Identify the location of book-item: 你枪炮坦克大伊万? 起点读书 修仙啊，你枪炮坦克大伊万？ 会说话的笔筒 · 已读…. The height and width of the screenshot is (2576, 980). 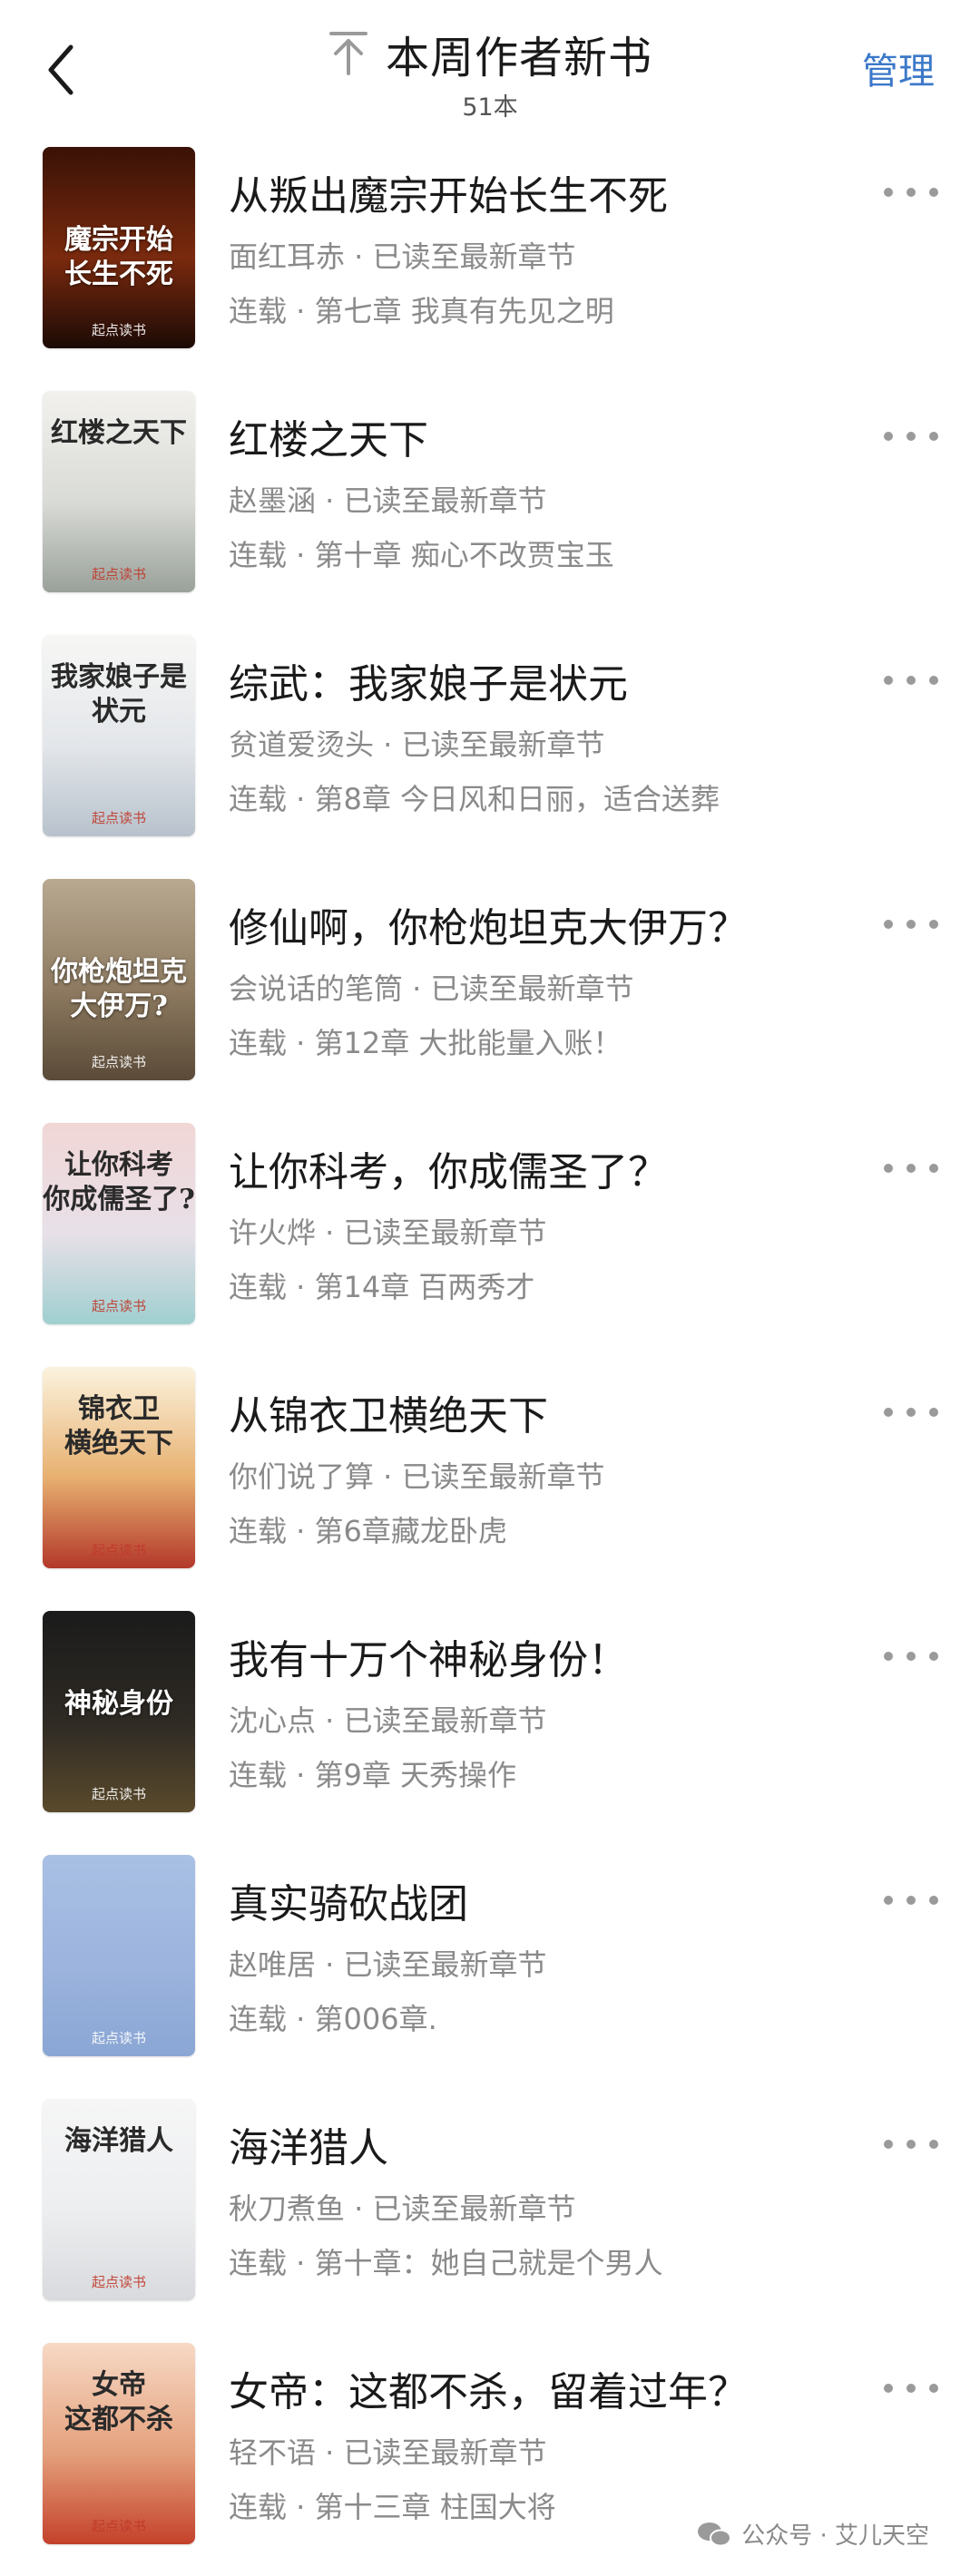
(490, 990).